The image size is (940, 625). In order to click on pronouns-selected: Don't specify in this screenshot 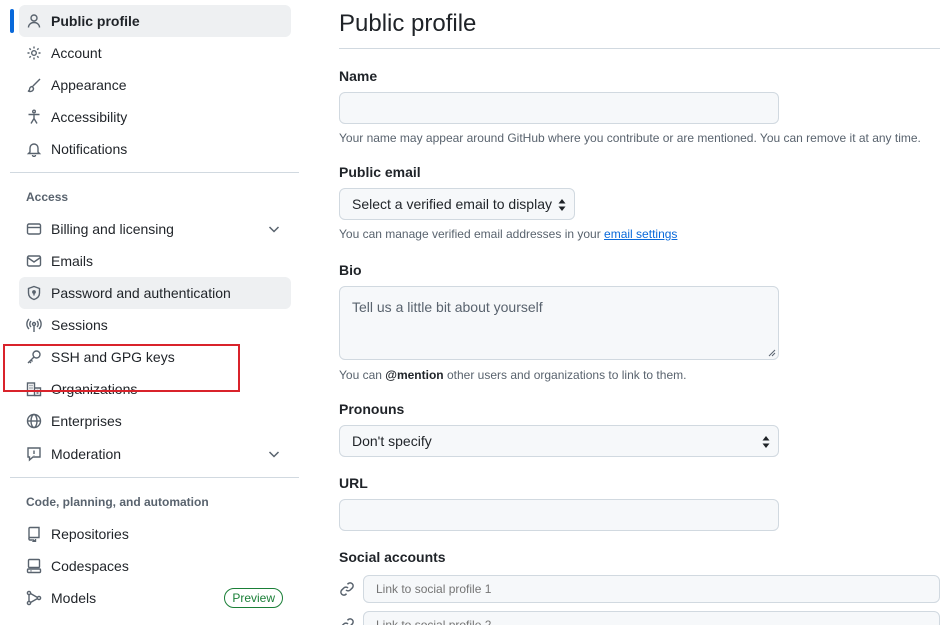, I will do `click(392, 441)`.